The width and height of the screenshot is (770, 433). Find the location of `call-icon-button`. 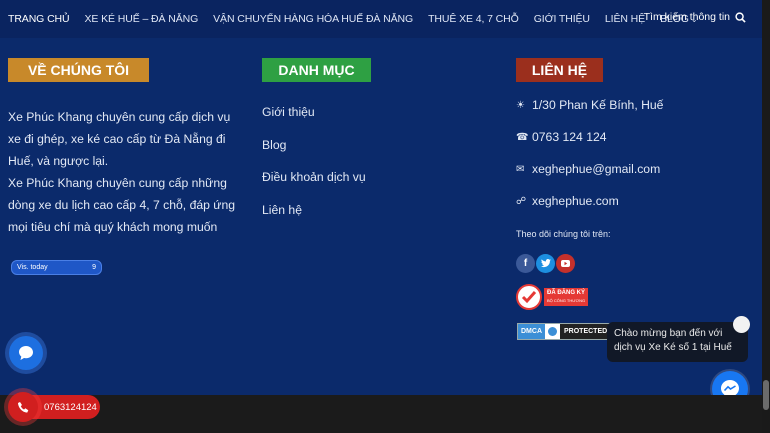

call-icon-button is located at coordinates (23, 407).